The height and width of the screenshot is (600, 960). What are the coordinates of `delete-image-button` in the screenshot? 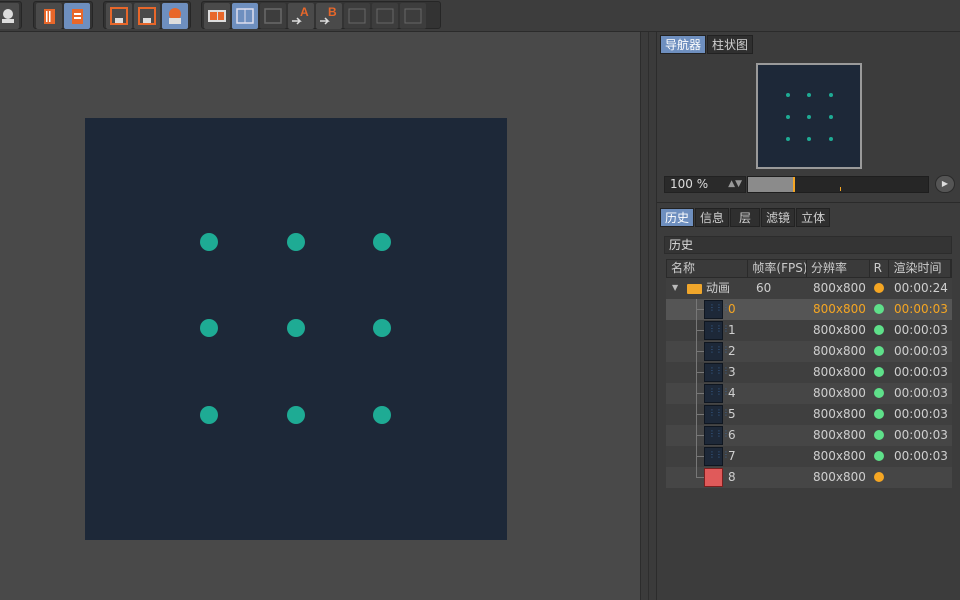 It's located at (49, 16).